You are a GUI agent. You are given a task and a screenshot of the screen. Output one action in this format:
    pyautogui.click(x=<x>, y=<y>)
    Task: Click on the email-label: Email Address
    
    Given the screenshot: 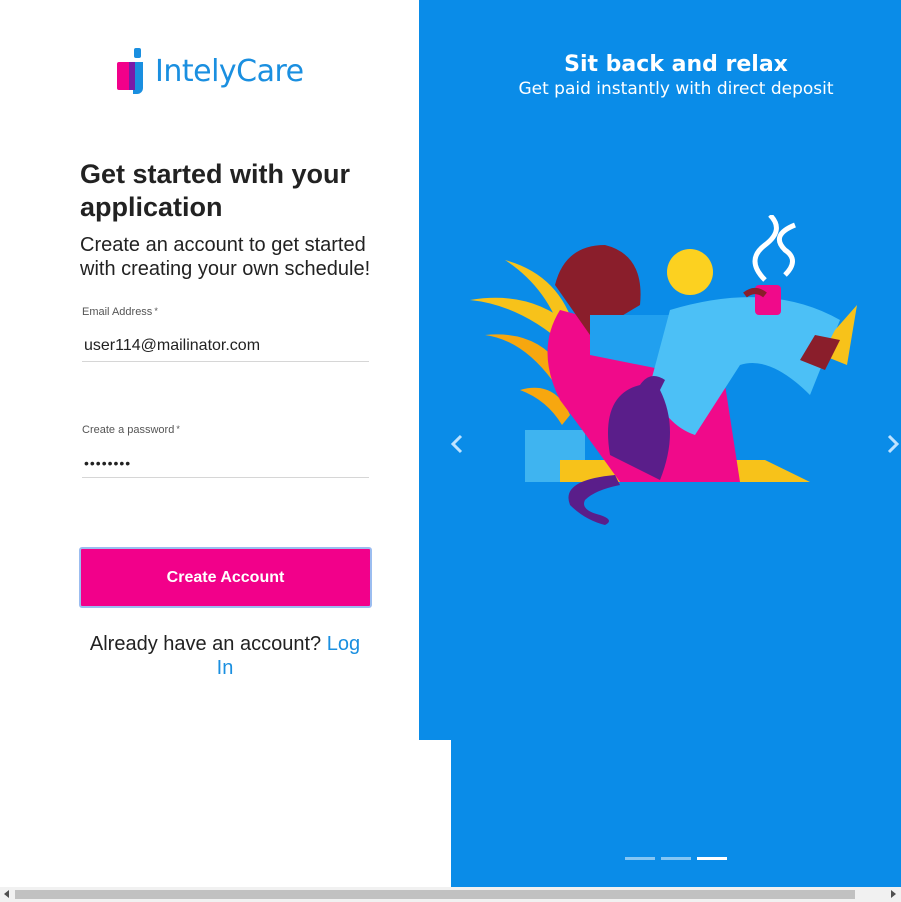 What is the action you would take?
    pyautogui.click(x=117, y=312)
    